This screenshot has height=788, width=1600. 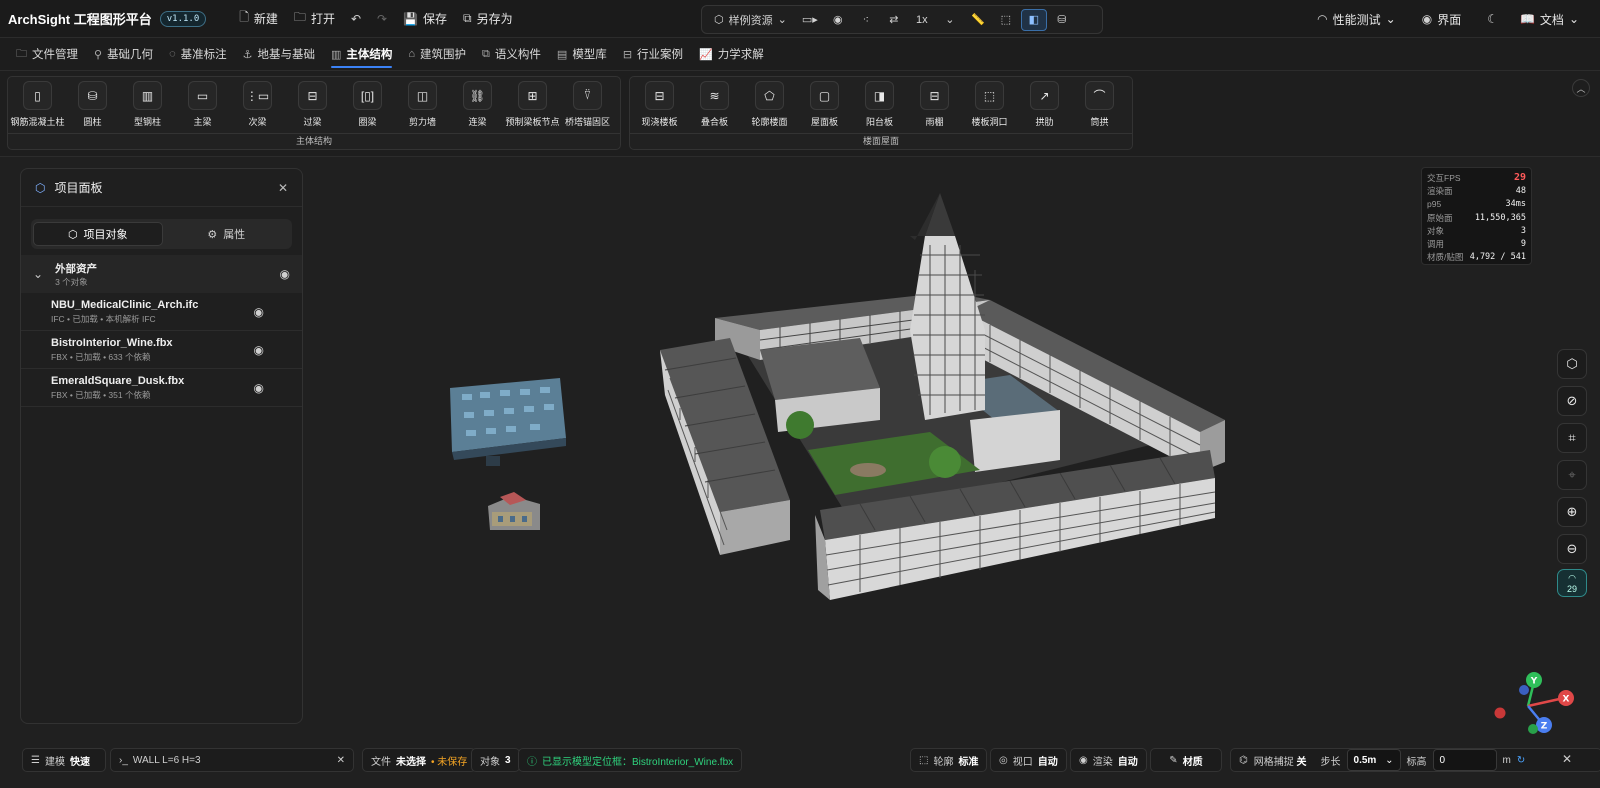 I want to click on tab-label: 文件管理, so click(x=55, y=55).